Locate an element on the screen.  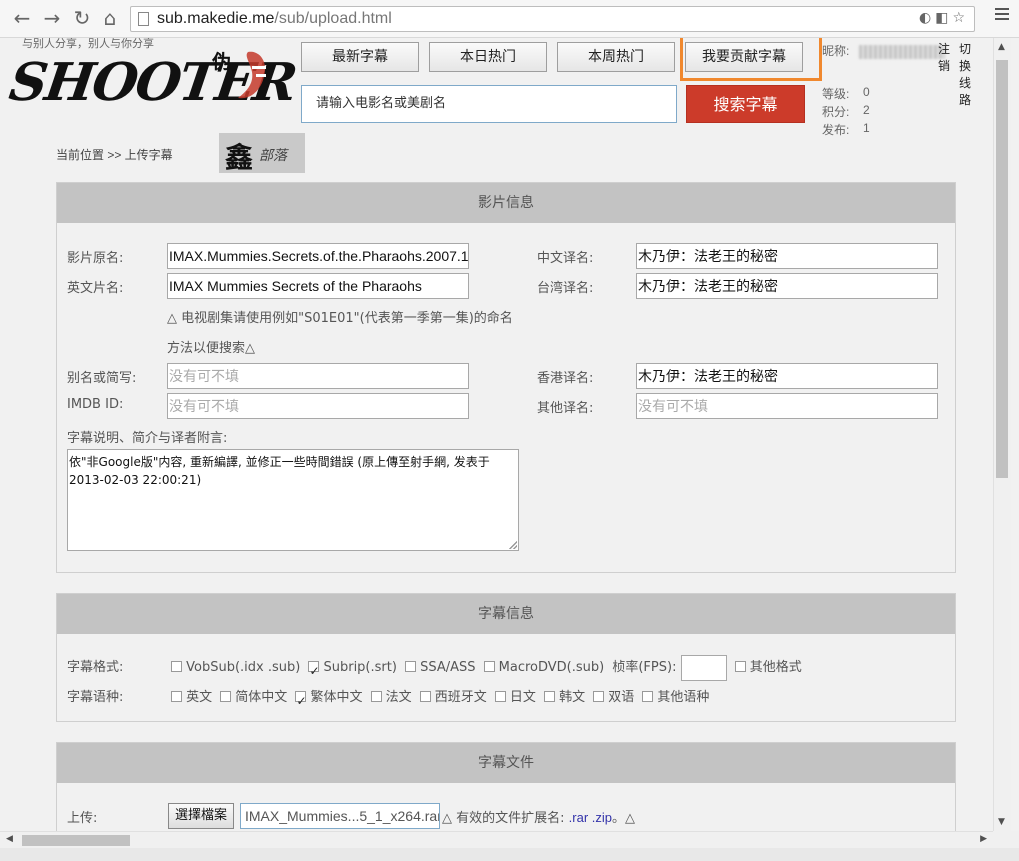
back-arrow-icon: ← is located at coordinates (22, 18).